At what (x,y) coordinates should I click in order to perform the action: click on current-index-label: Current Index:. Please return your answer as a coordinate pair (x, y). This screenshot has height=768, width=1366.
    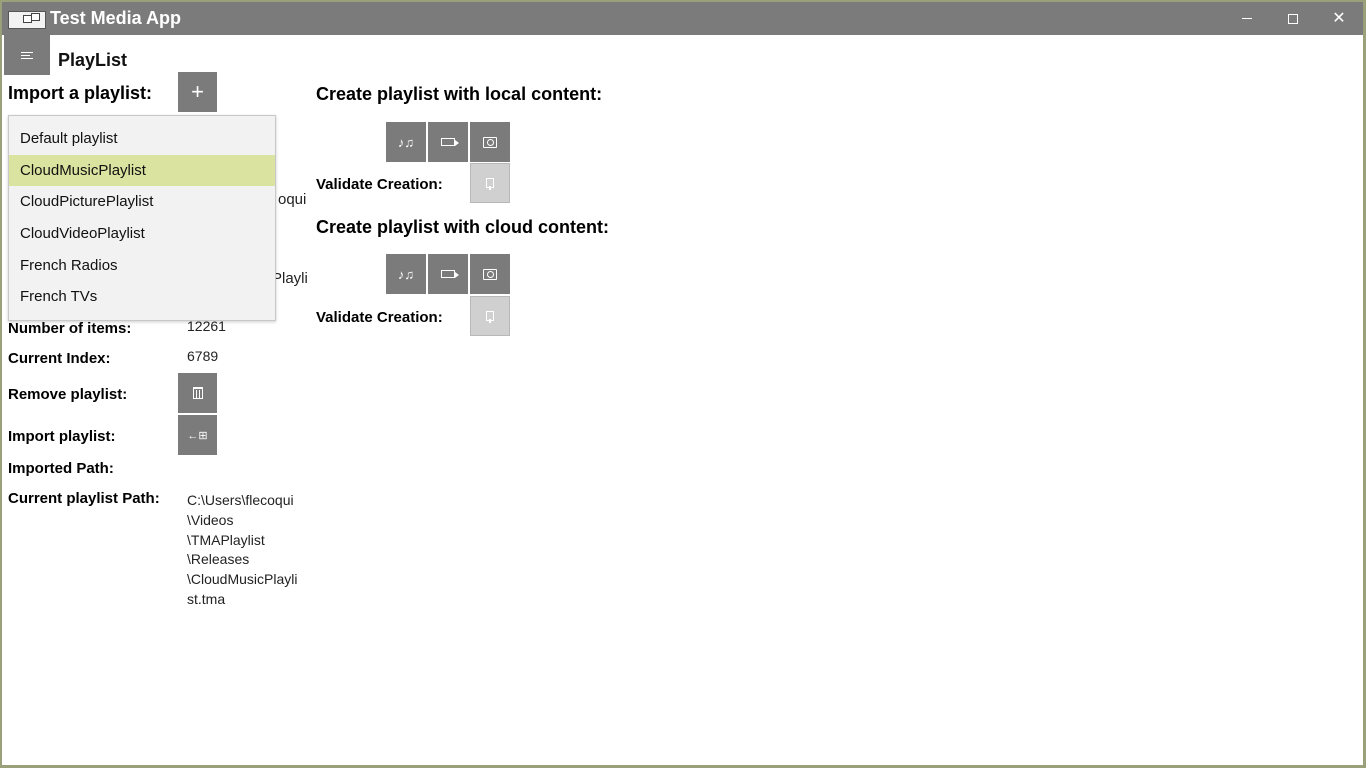
    Looking at the image, I should click on (59, 358).